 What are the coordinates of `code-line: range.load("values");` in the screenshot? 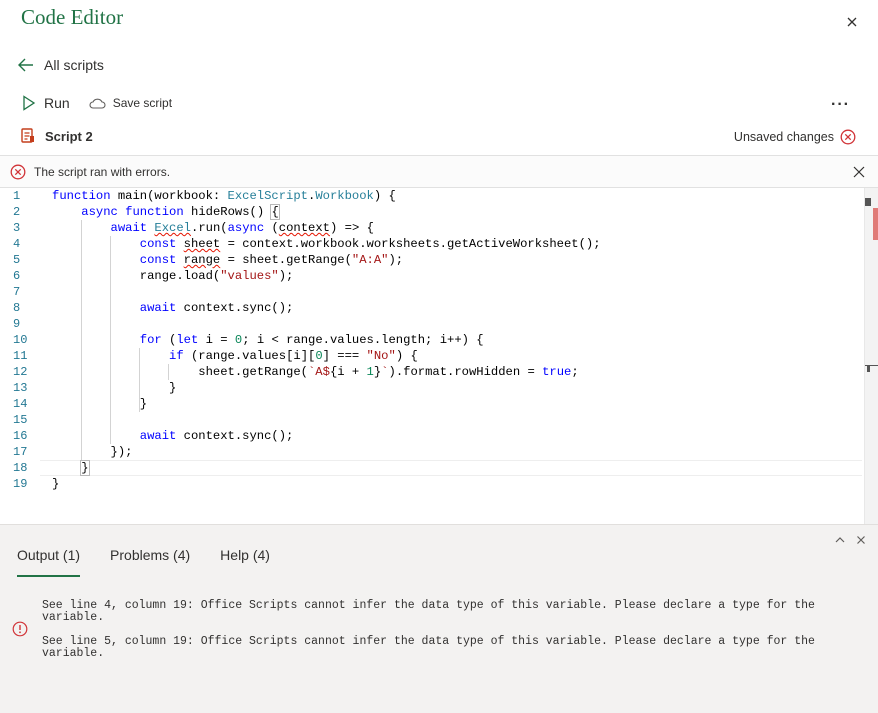 It's located at (173, 276).